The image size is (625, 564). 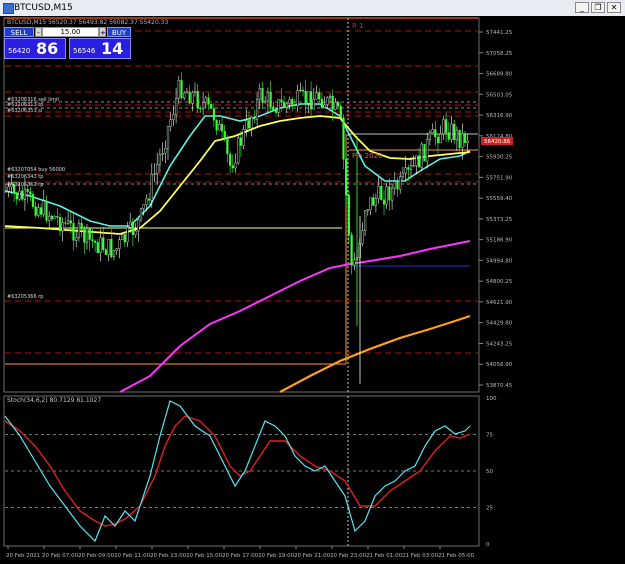 I want to click on one-click-trading-panel: SELL - 15.00 + BUY 56420 86 56546 14, so click(x=67, y=43).